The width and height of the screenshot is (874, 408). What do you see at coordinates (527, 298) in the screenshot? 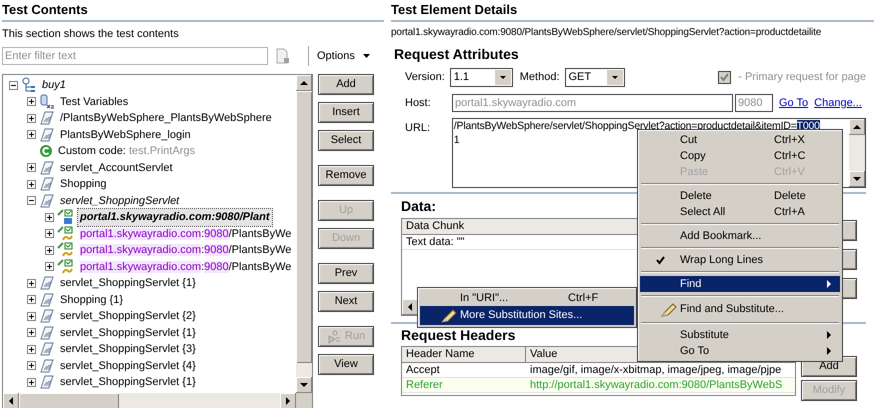
I see `menu-item: In "URI"... Ctrl+F` at bounding box center [527, 298].